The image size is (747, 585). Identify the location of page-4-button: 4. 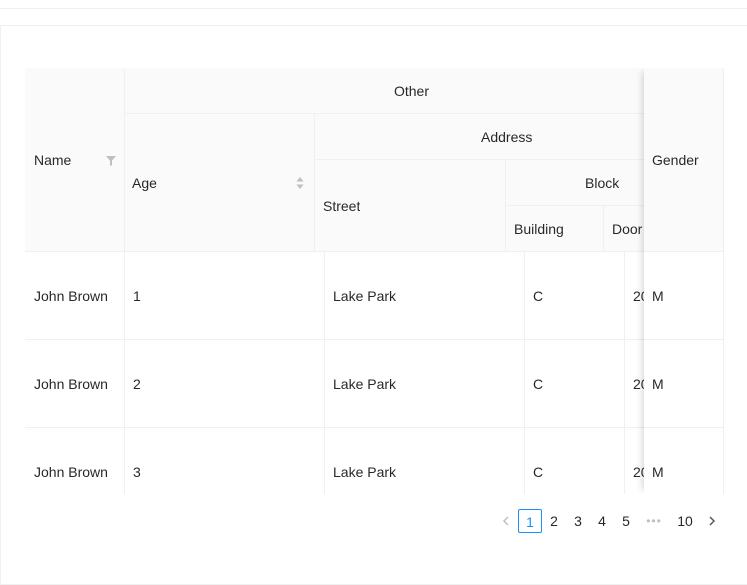
(602, 521).